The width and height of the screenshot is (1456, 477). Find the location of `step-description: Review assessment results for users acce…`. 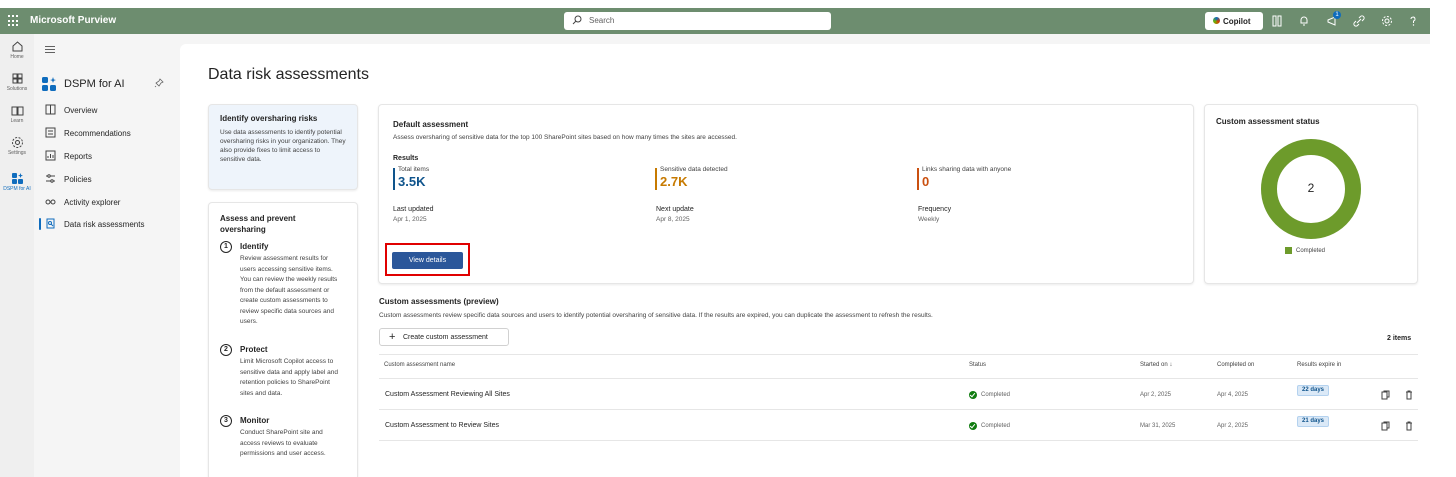

step-description: Review assessment results for users acce… is located at coordinates (289, 290).